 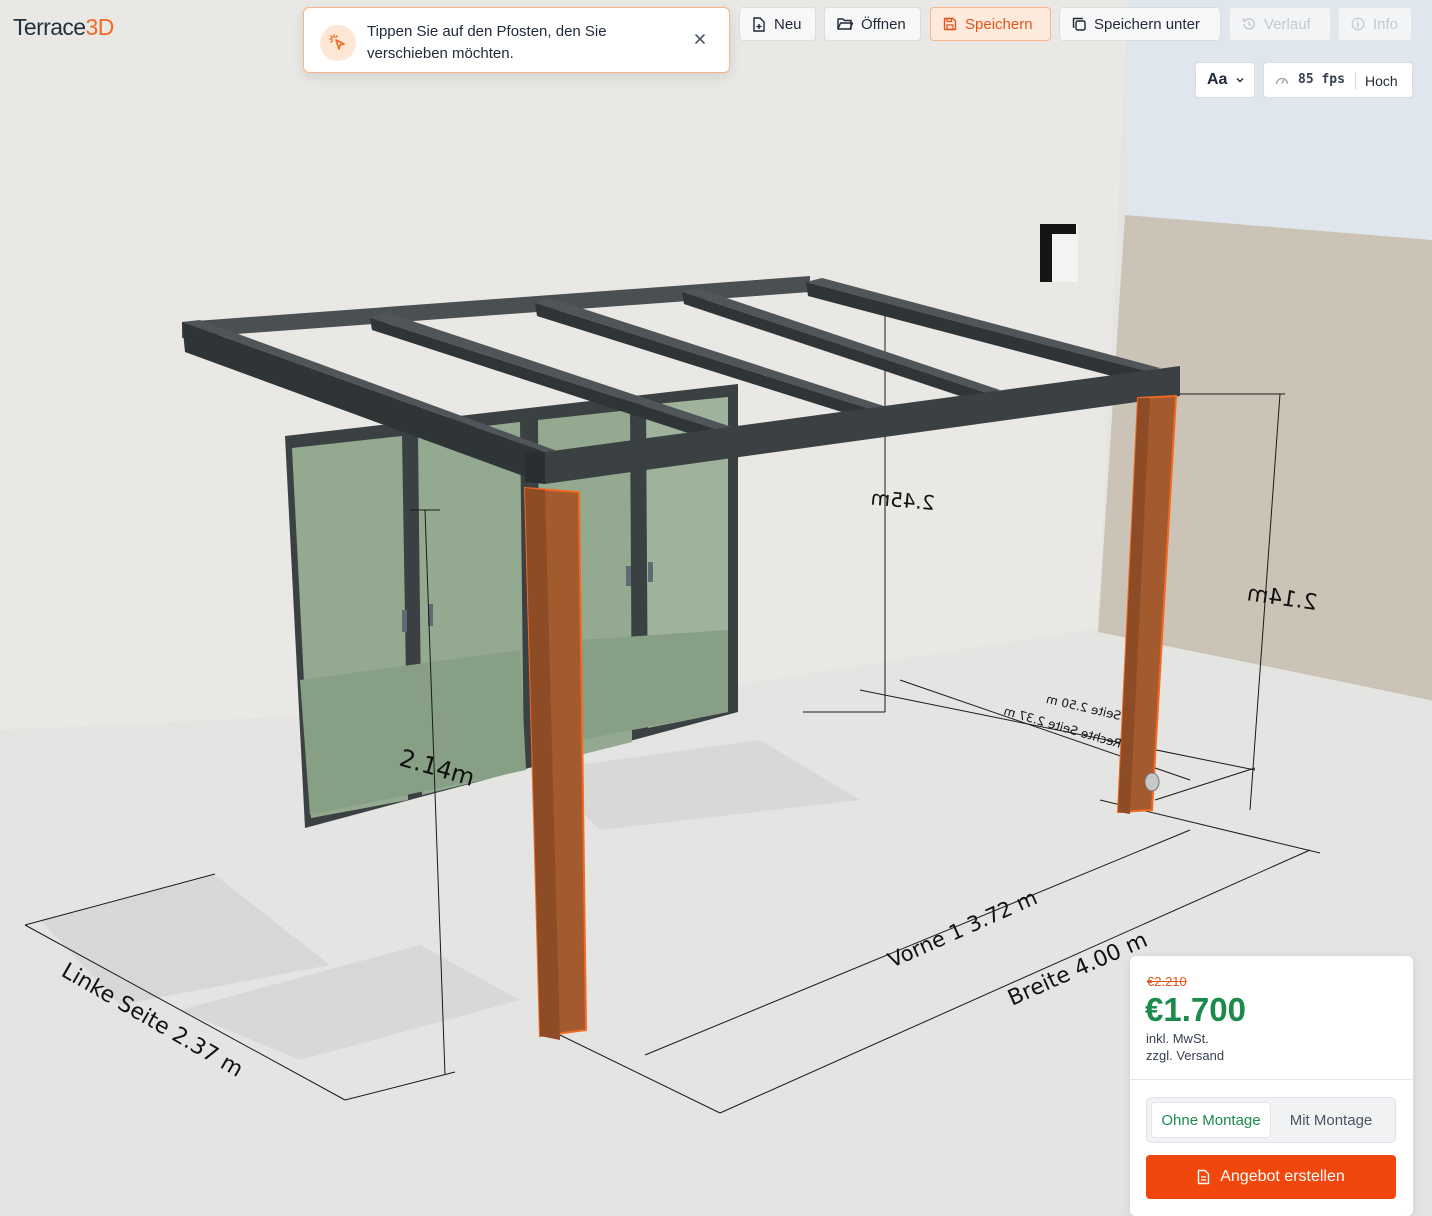 I want to click on folder-open-icon, so click(x=845, y=24).